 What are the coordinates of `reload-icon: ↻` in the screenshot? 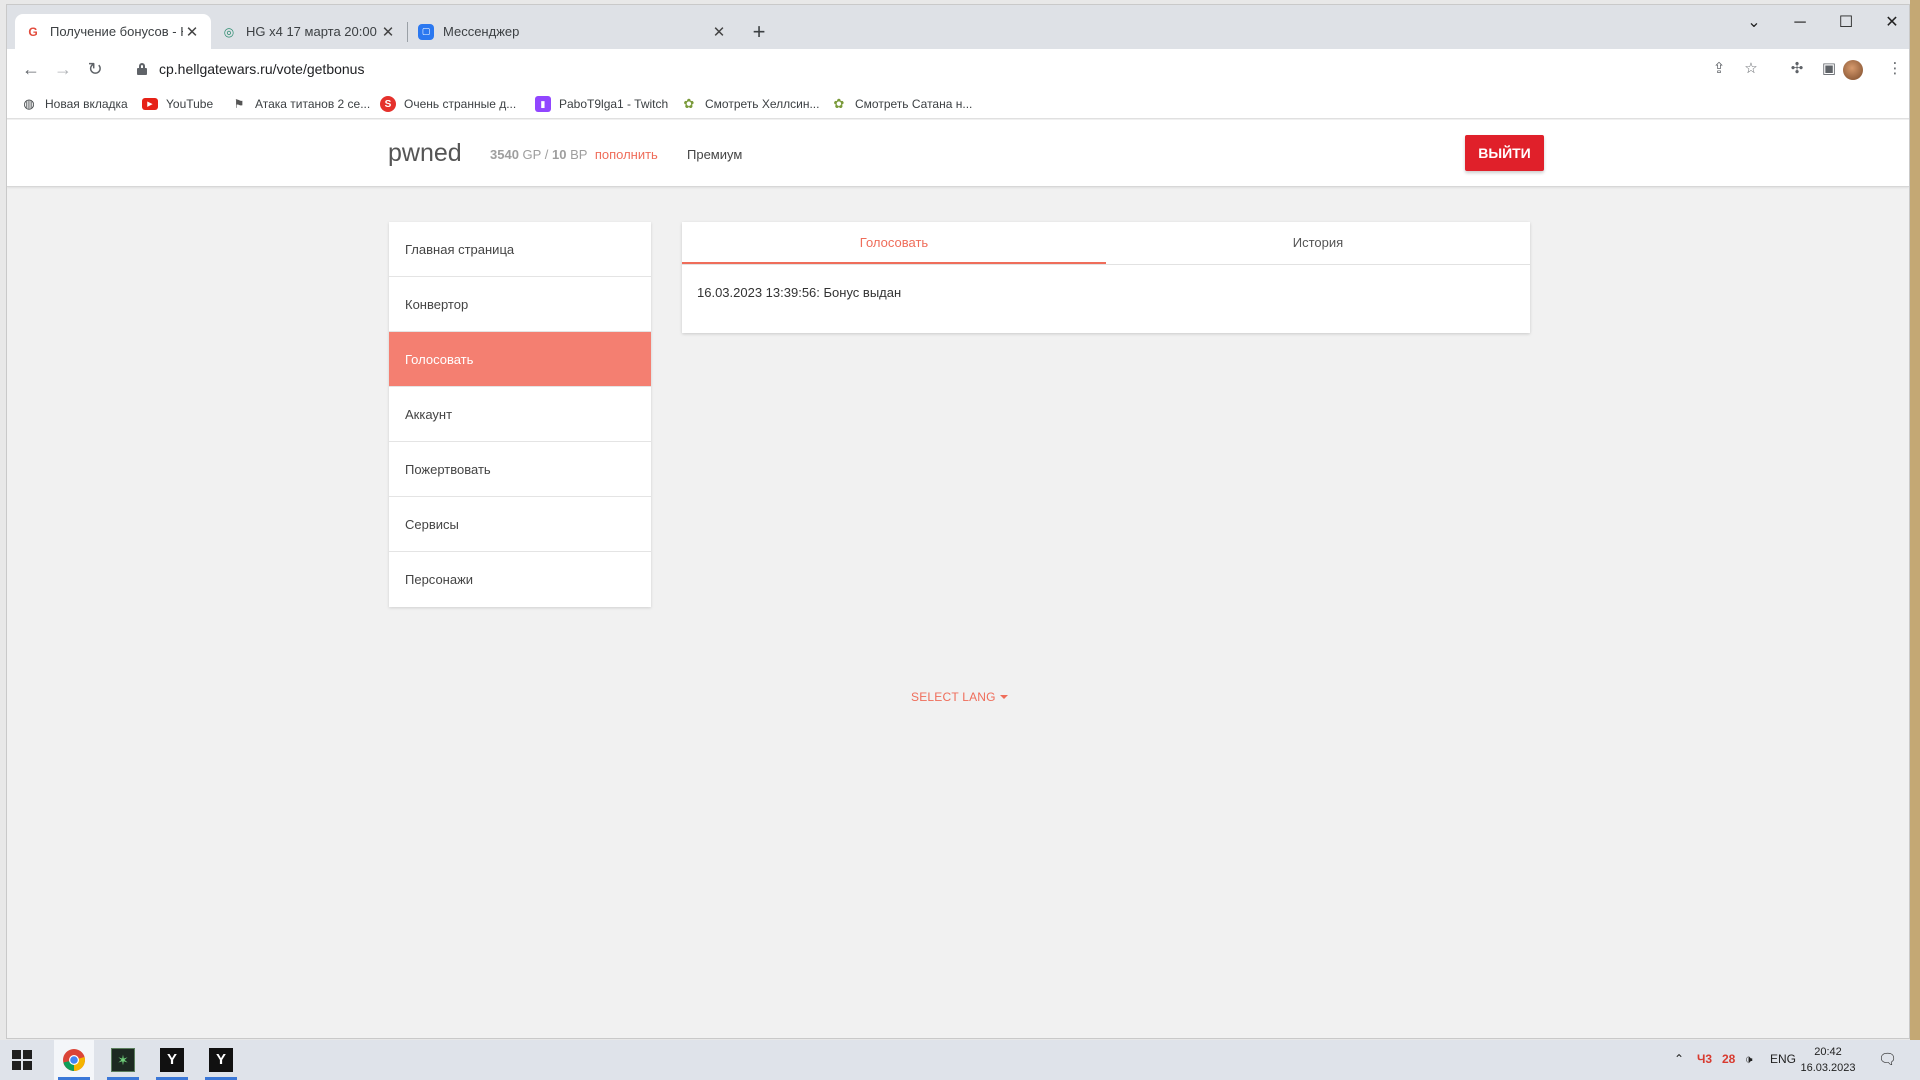 It's located at (95, 69).